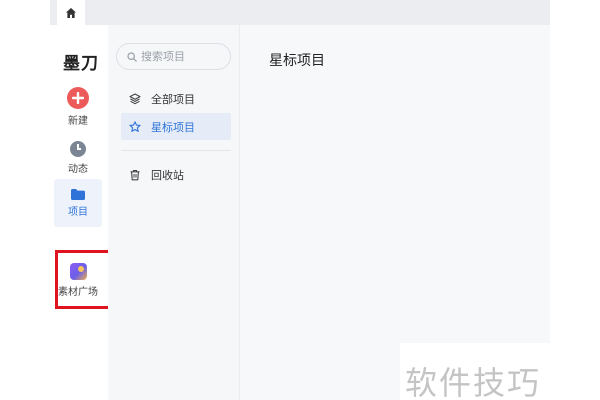 This screenshot has width=600, height=400. I want to click on sidebar-item-trash: 回收站, so click(176, 174).